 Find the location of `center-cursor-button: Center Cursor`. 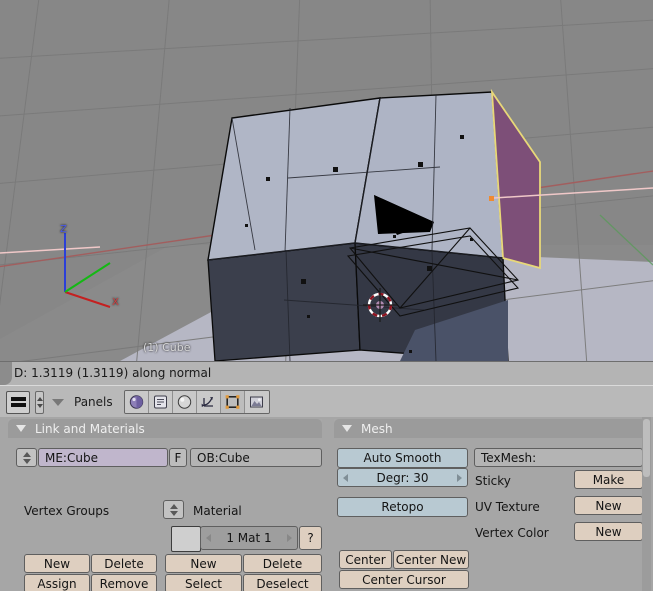

center-cursor-button: Center Cursor is located at coordinates (404, 579).